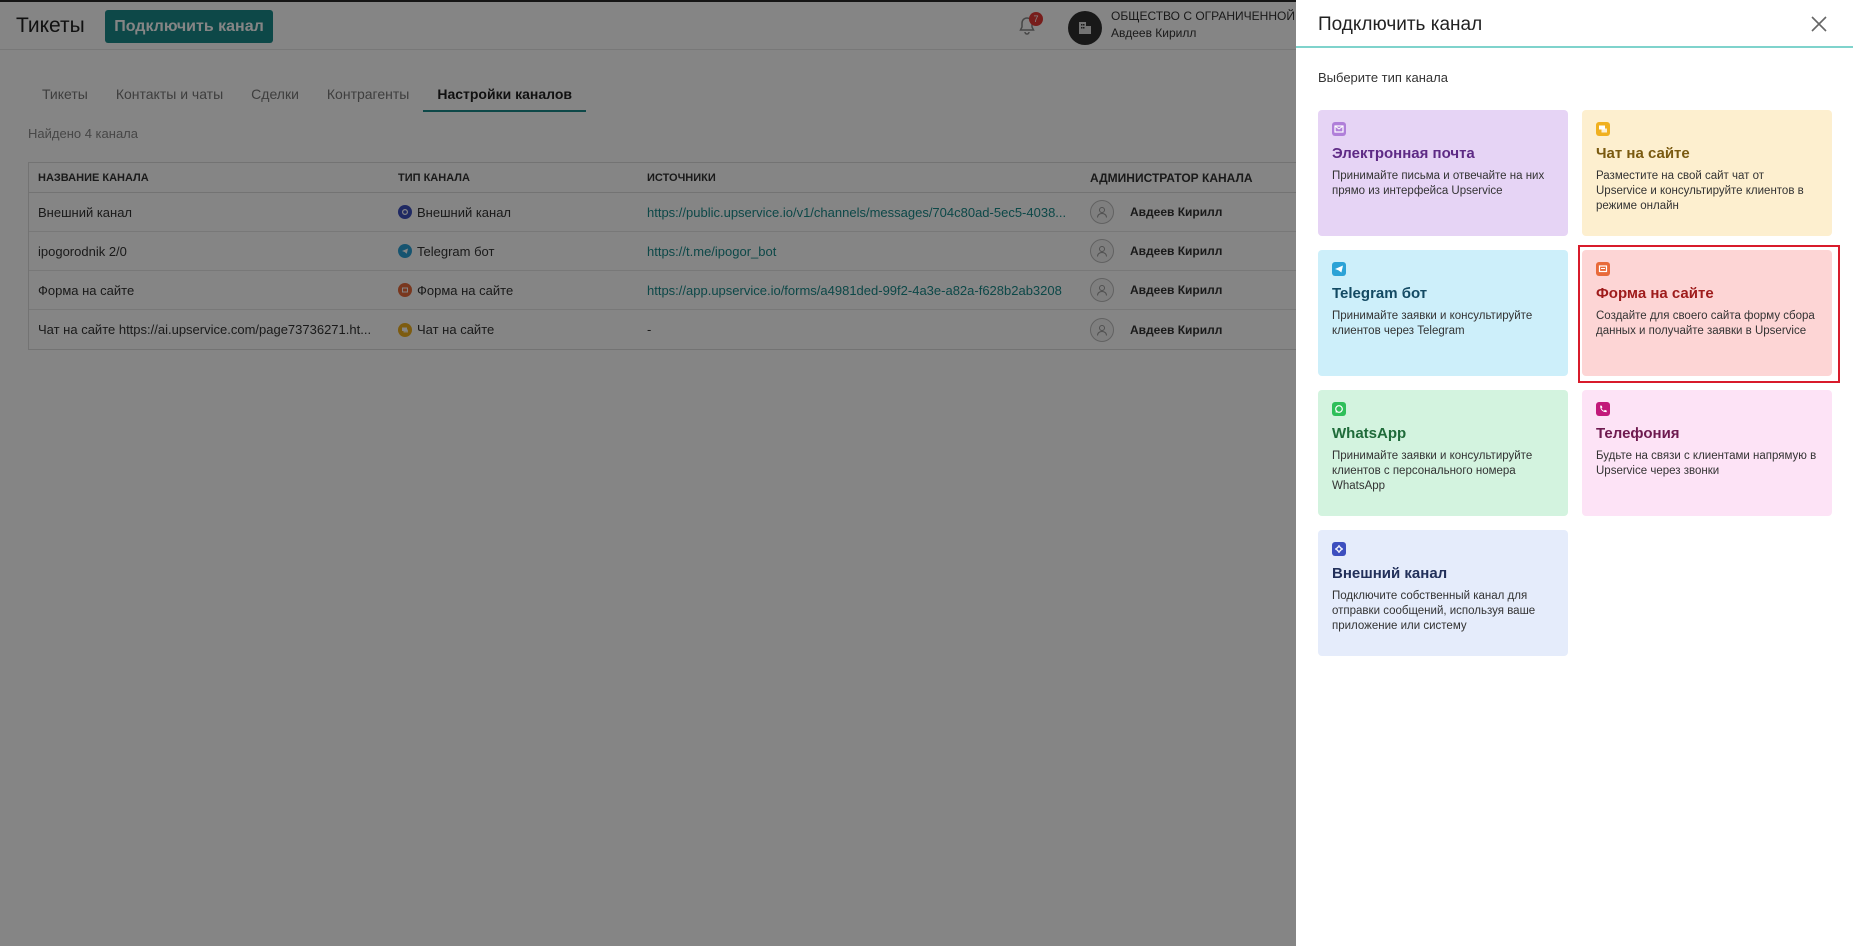 This screenshot has width=1853, height=946. What do you see at coordinates (1574, 24) in the screenshot?
I see `panel-header: Подключить канал` at bounding box center [1574, 24].